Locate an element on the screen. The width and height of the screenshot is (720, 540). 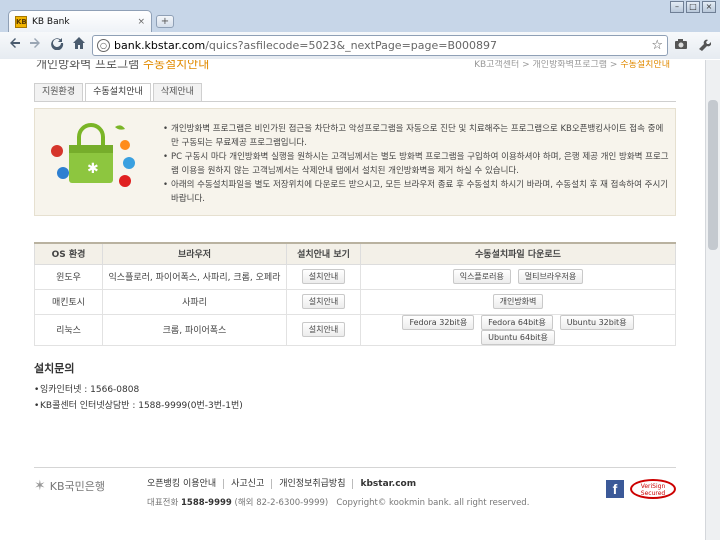
kb-favicon-icon: KB is located at coordinates (21, 21).